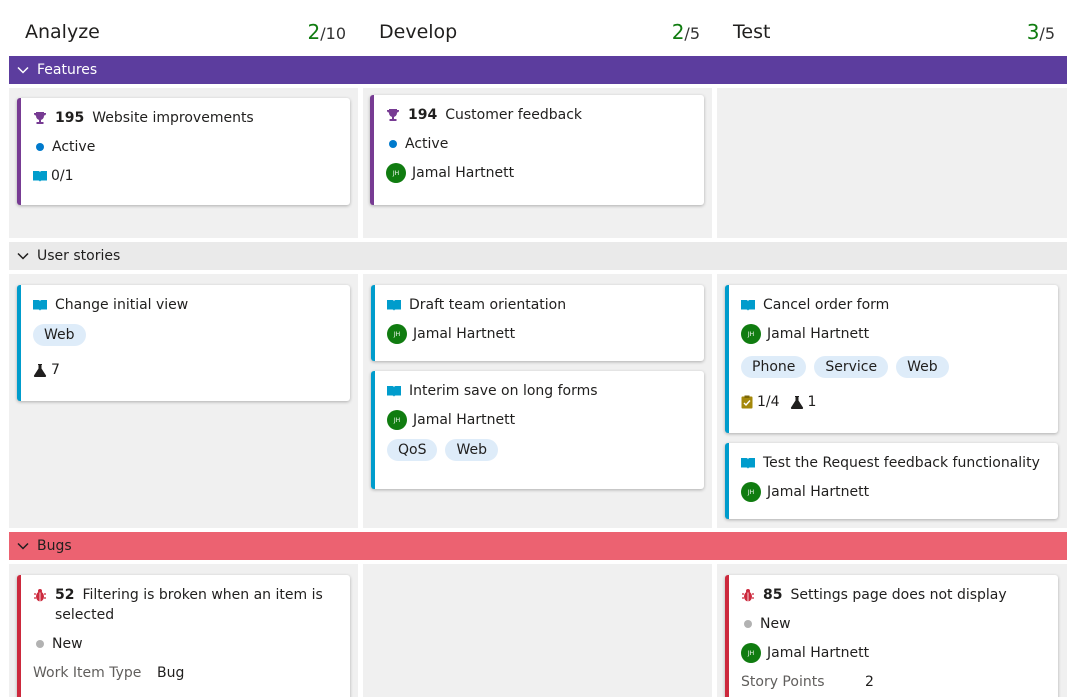 The width and height of the screenshot is (1072, 697). What do you see at coordinates (1040, 32) in the screenshot?
I see `wip-count: 3/5` at bounding box center [1040, 32].